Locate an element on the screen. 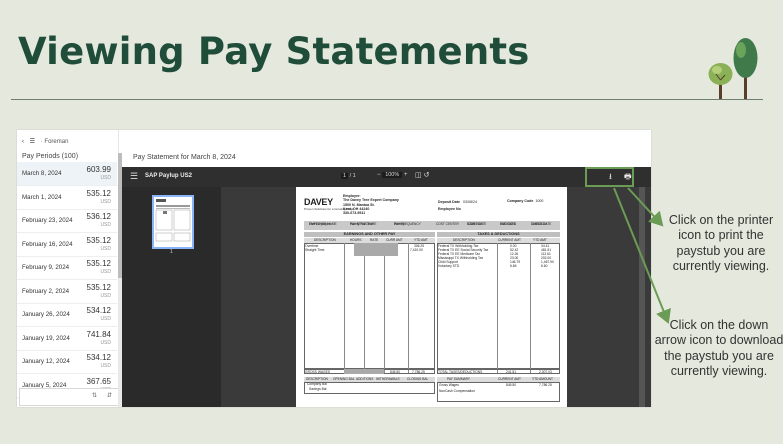  filter-icon: ⇵ is located at coordinates (109, 395).